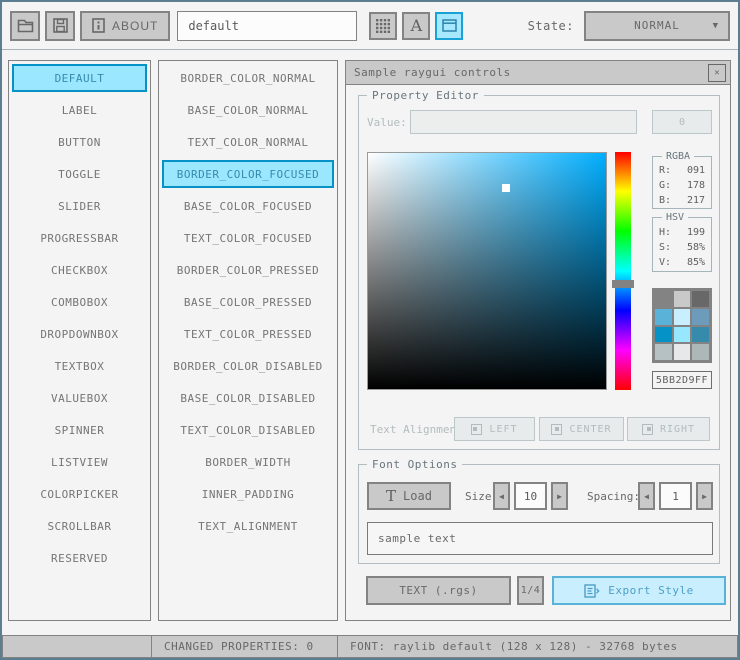  What do you see at coordinates (704, 496) in the screenshot?
I see `spacing-increment-button: ▶` at bounding box center [704, 496].